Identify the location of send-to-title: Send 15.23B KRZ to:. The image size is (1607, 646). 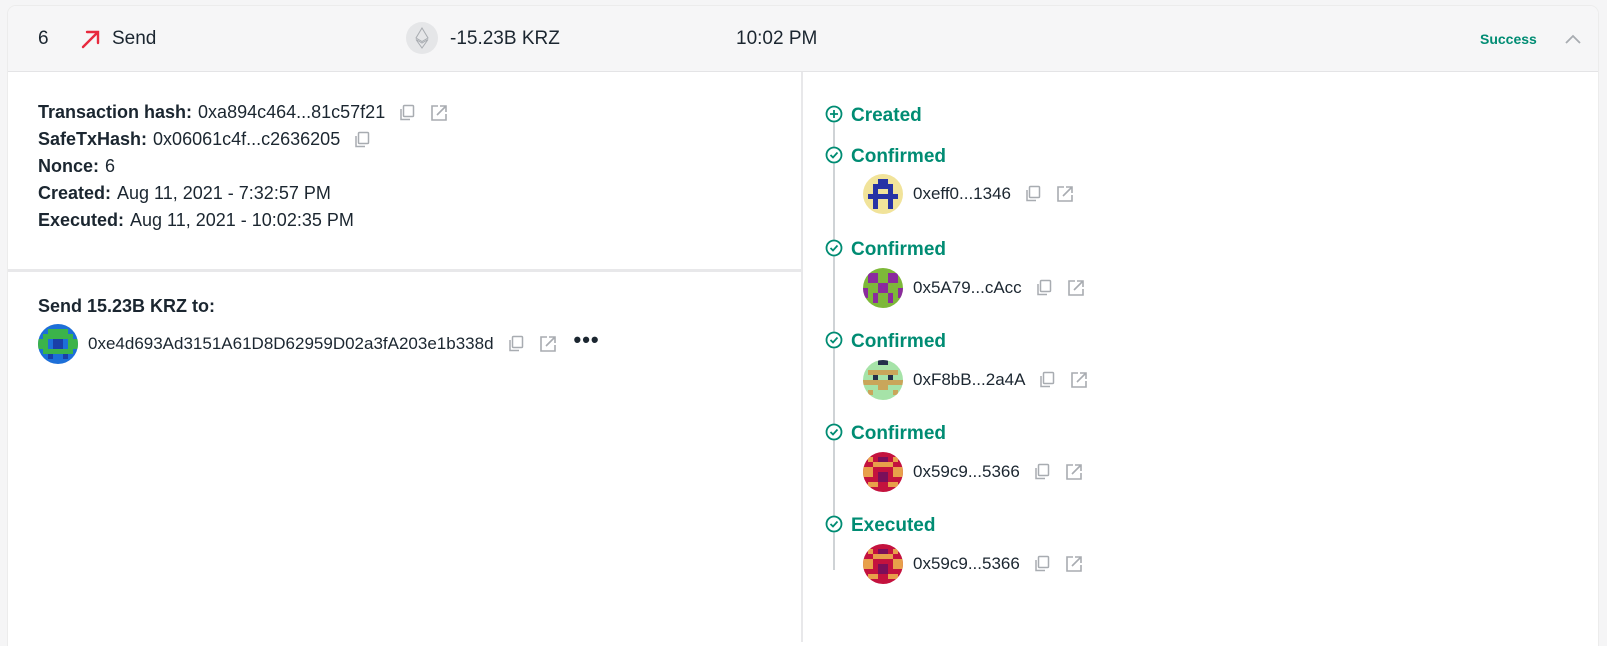
(127, 305).